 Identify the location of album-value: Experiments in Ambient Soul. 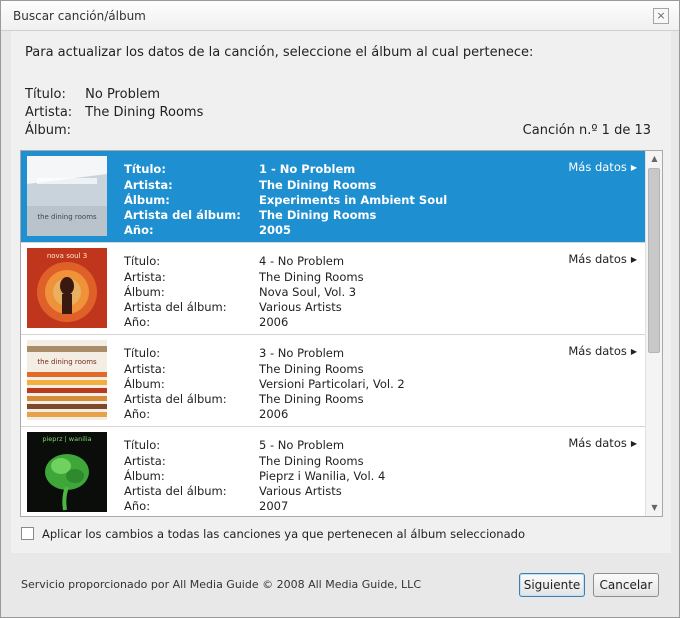
(353, 200).